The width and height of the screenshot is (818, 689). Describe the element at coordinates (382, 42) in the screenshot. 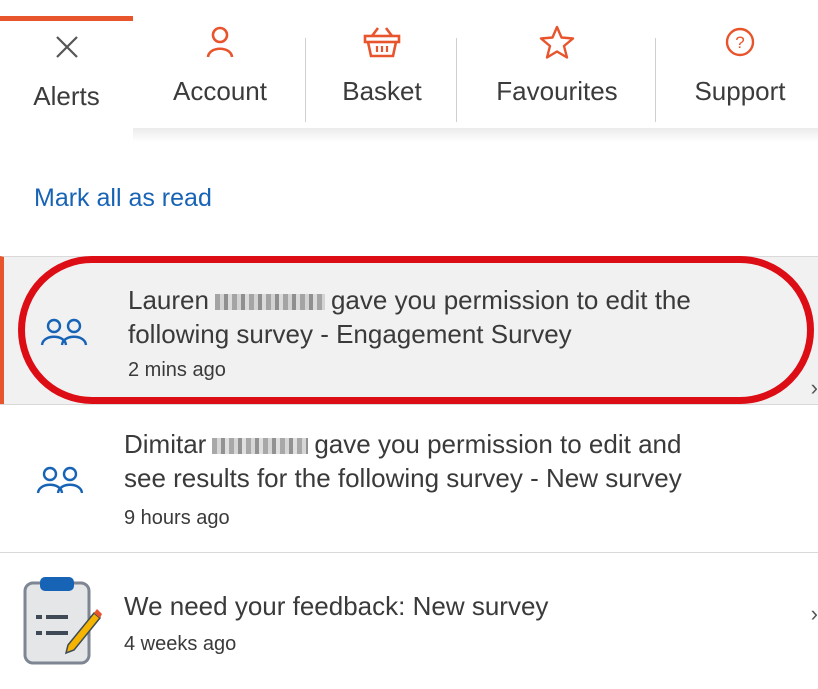

I see `basket-icon` at that location.